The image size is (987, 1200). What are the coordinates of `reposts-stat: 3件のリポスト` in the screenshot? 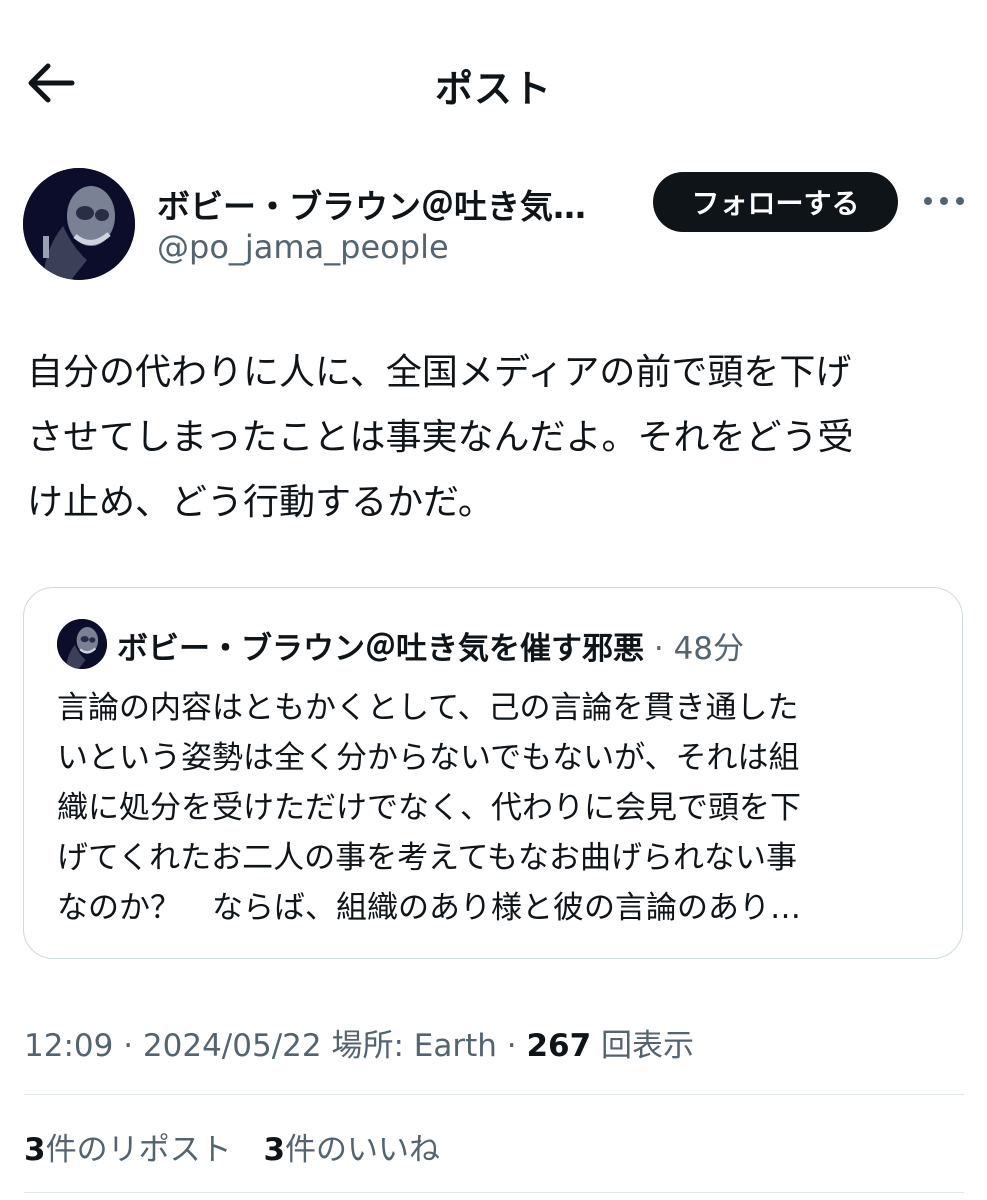 It's located at (128, 1150).